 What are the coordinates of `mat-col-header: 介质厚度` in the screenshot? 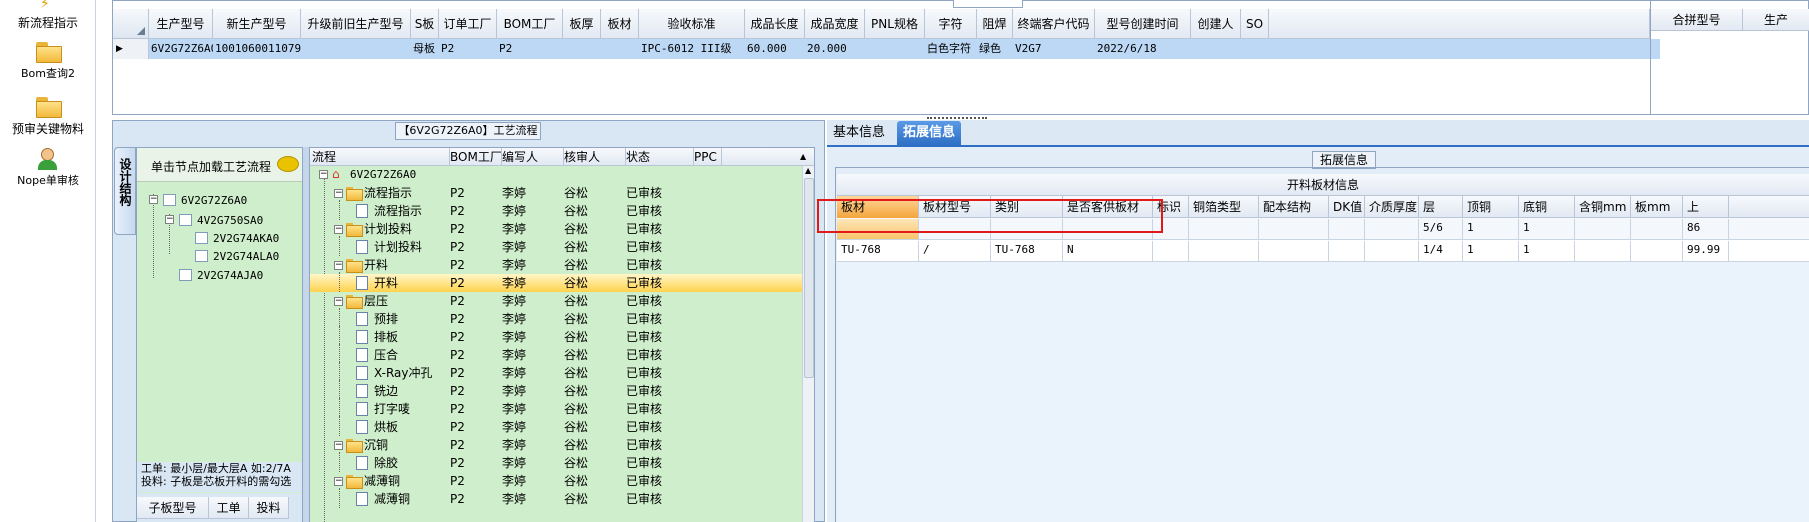 It's located at (1392, 207).